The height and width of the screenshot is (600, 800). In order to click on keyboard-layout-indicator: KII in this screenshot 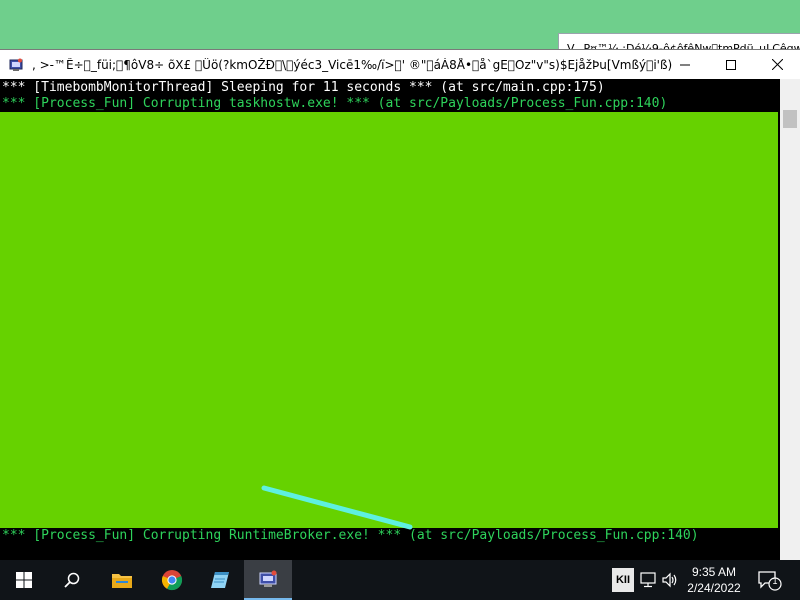, I will do `click(623, 580)`.